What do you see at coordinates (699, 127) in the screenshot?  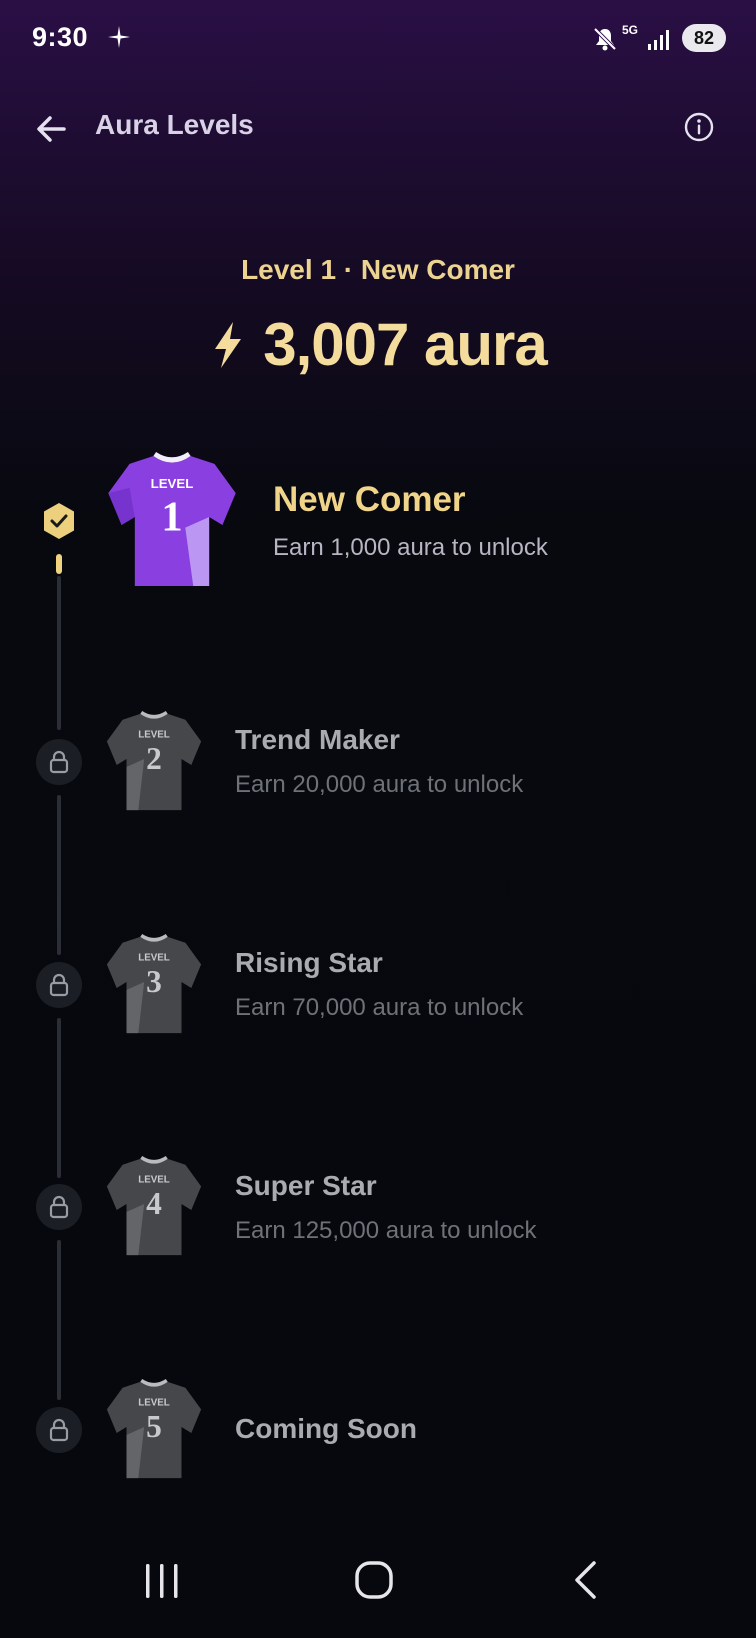 I see `info-icon` at bounding box center [699, 127].